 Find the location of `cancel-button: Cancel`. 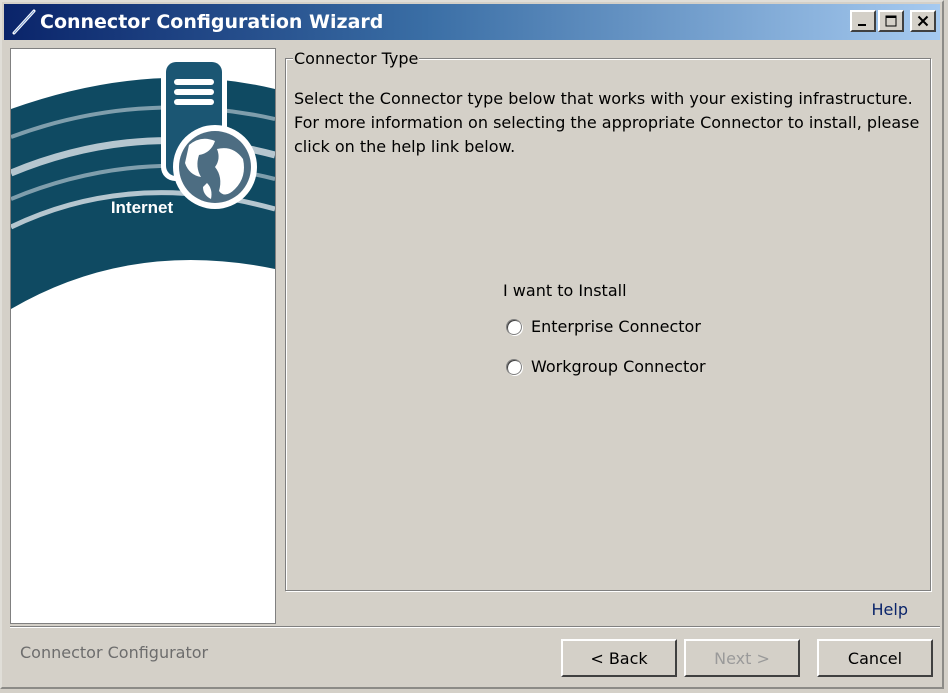

cancel-button: Cancel is located at coordinates (875, 658).